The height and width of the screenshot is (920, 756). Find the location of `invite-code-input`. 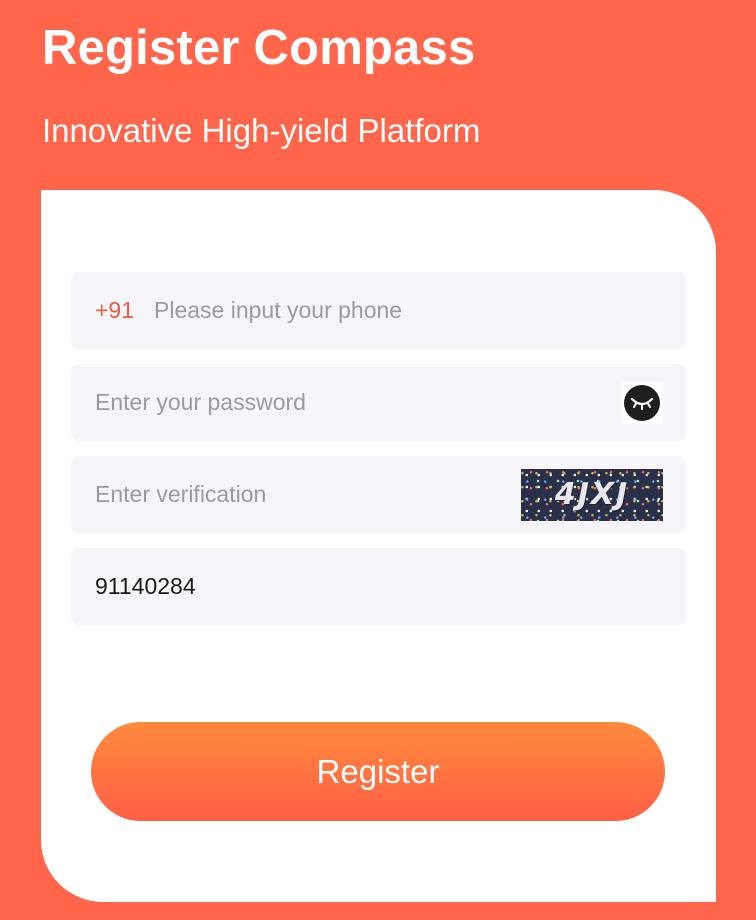

invite-code-input is located at coordinates (378, 586).